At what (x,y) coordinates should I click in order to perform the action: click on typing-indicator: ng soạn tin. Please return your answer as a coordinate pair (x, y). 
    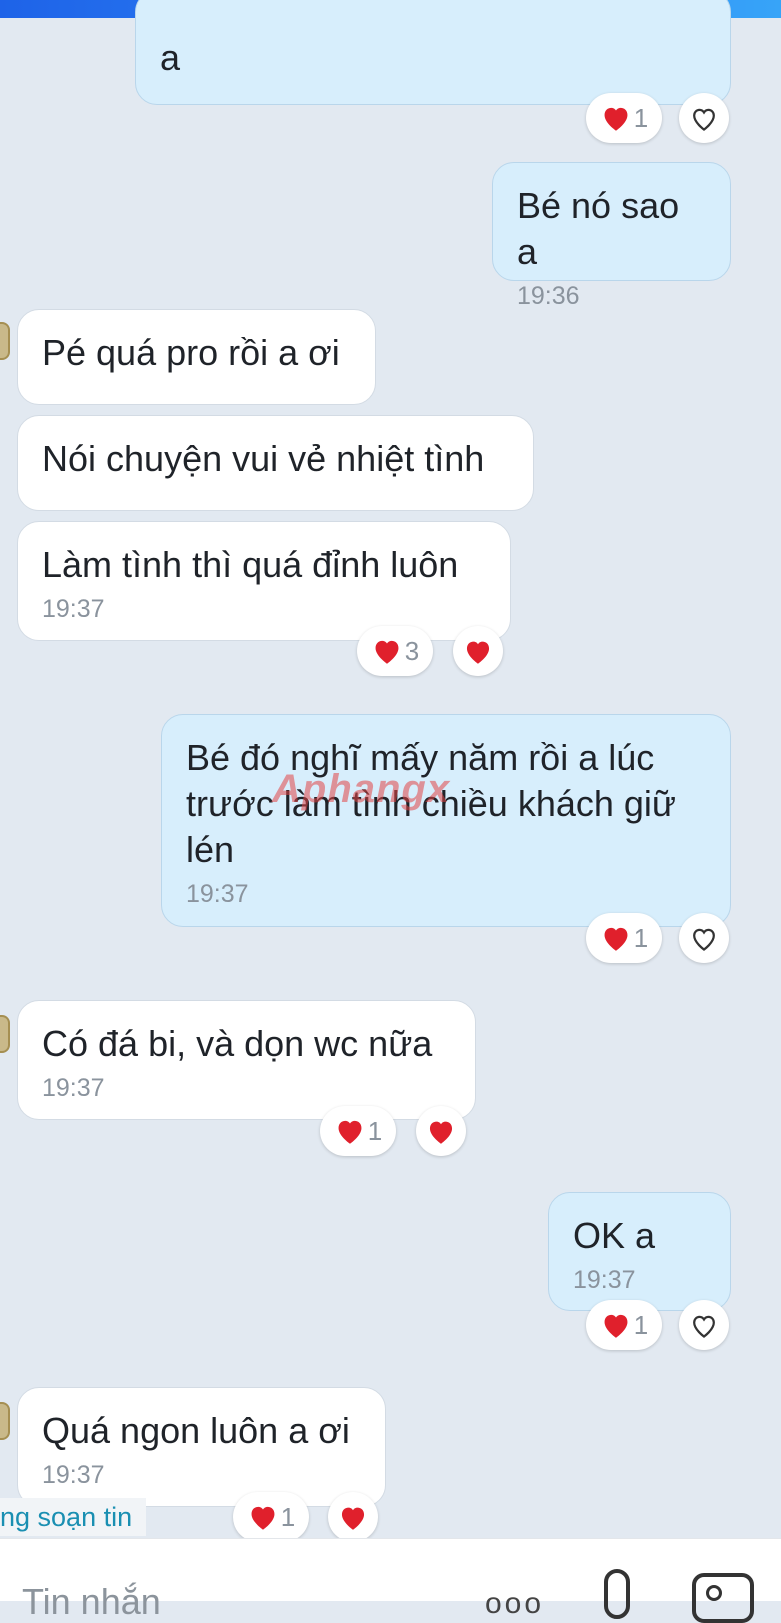
    Looking at the image, I should click on (73, 1517).